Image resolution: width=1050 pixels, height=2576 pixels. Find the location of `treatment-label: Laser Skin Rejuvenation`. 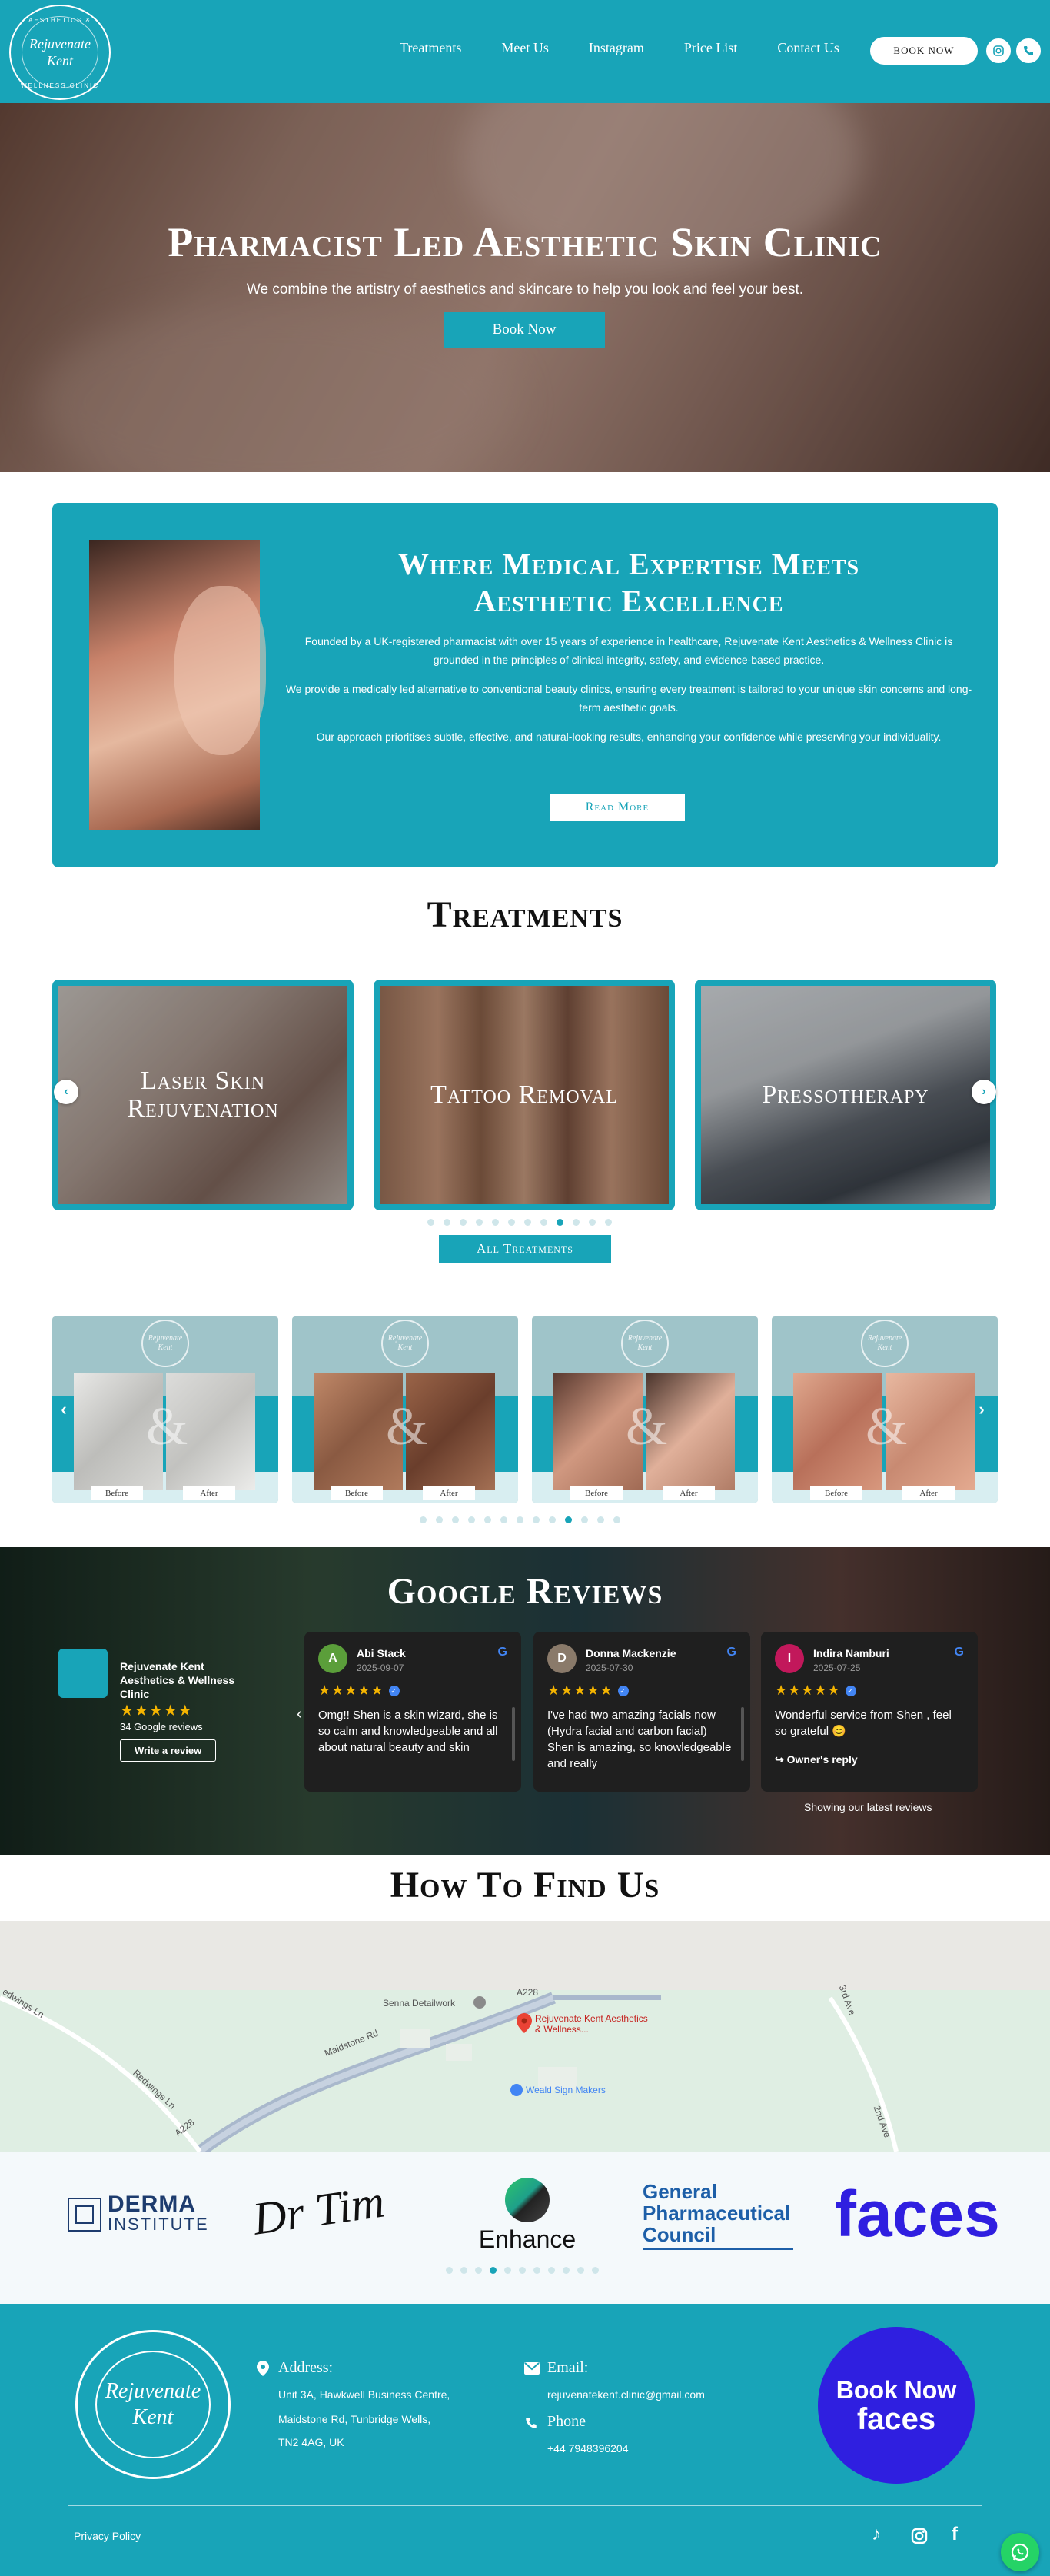

treatment-label: Laser Skin Rejuvenation is located at coordinates (203, 1095).